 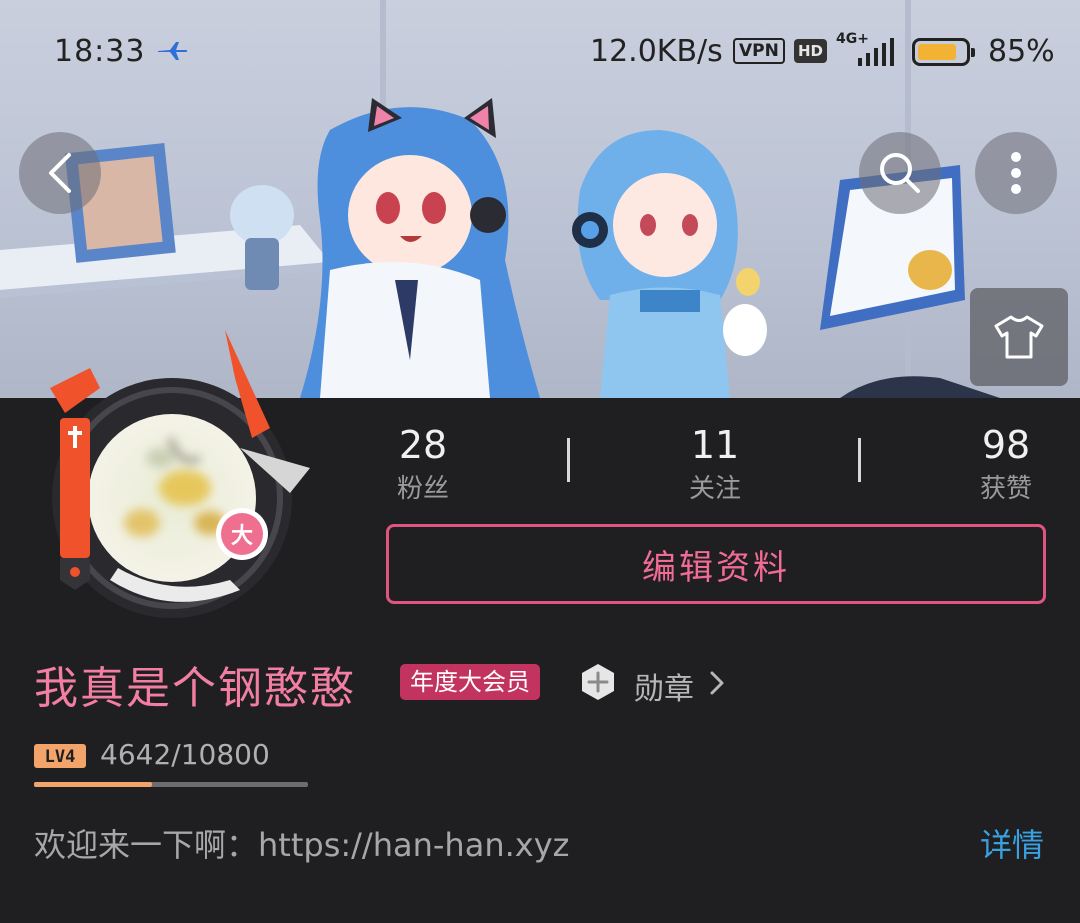 What do you see at coordinates (422, 489) in the screenshot?
I see `followers-label: 粉丝` at bounding box center [422, 489].